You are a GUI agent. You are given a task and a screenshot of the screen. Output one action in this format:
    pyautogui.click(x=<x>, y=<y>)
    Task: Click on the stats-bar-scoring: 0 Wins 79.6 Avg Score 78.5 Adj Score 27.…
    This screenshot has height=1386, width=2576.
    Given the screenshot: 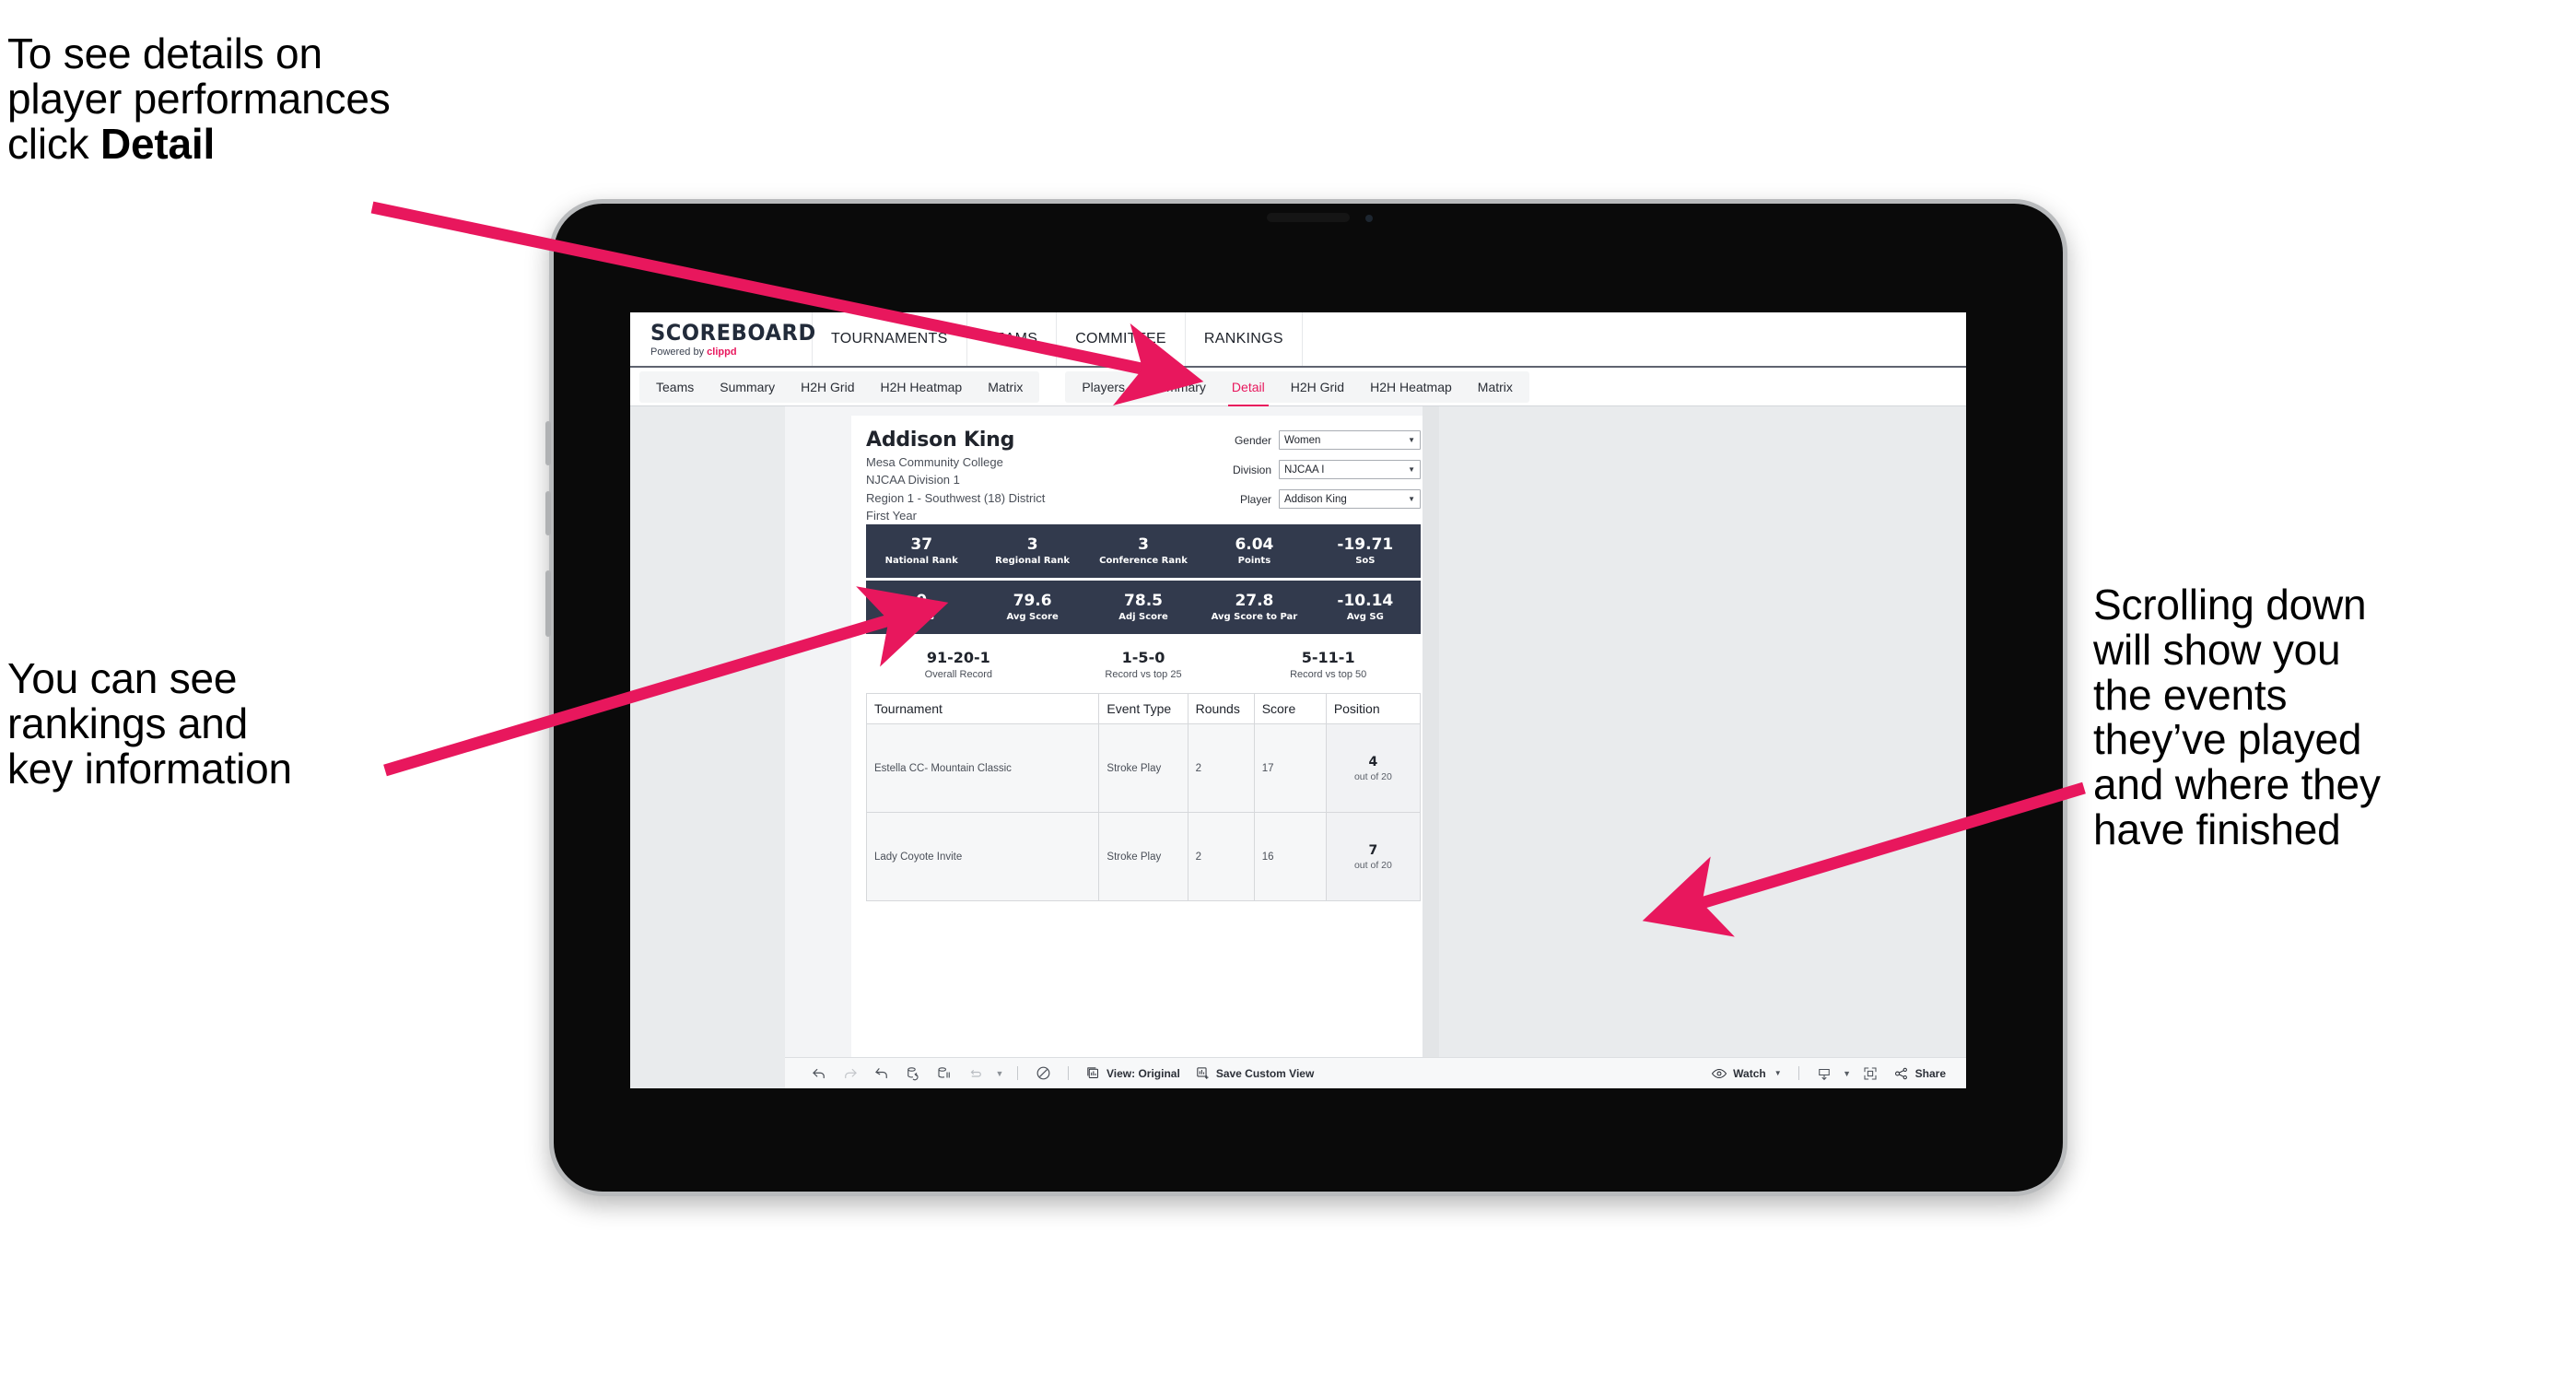 What is the action you would take?
    pyautogui.click(x=1143, y=608)
    